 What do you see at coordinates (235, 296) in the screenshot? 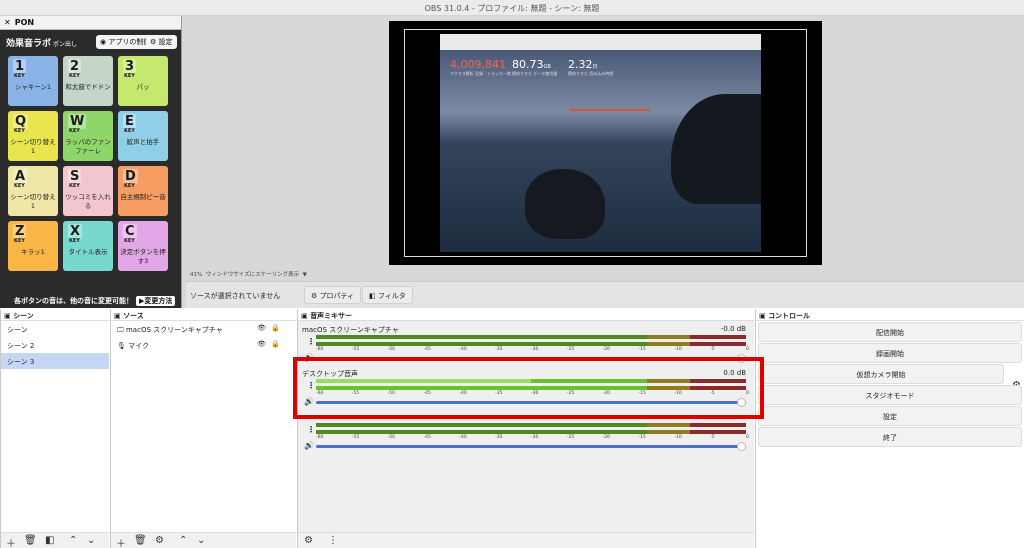
I see `no-source-label: ソースが選択されていません` at bounding box center [235, 296].